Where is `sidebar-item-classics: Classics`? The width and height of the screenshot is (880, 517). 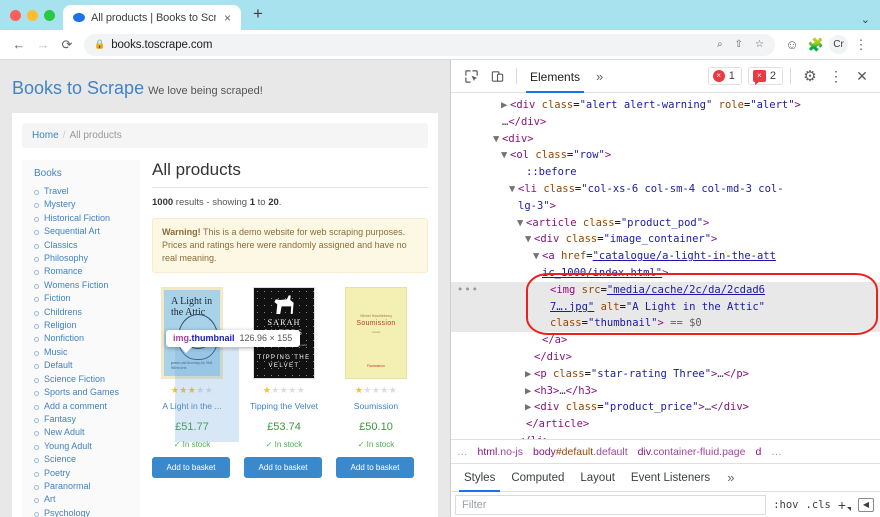
sidebar-item-classics: Classics is located at coordinates (83, 245).